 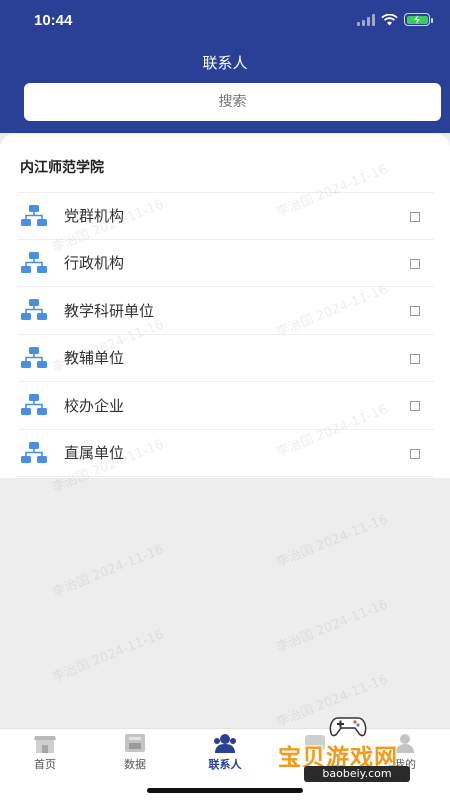 What do you see at coordinates (109, 310) in the screenshot?
I see `unit-label: 教学科研单位` at bounding box center [109, 310].